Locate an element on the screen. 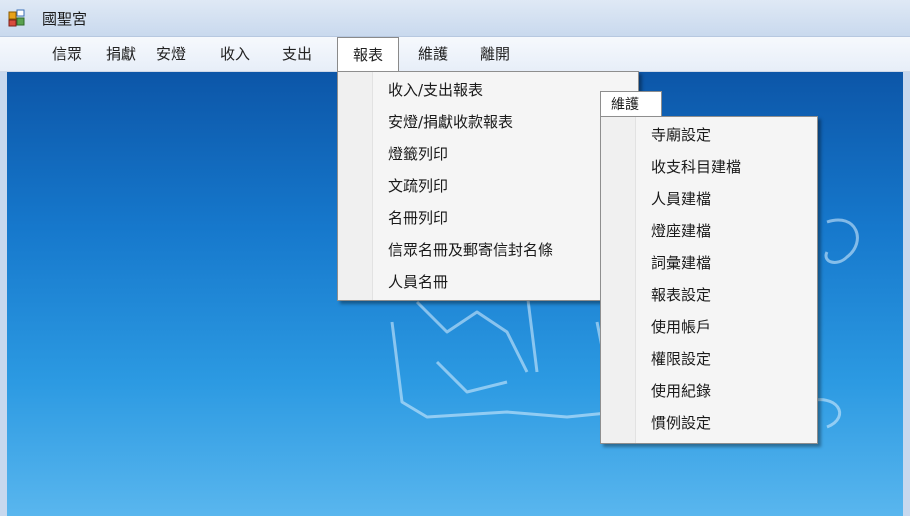 This screenshot has width=910, height=516. maint-usage-log: 使用紀錄 is located at coordinates (709, 391).